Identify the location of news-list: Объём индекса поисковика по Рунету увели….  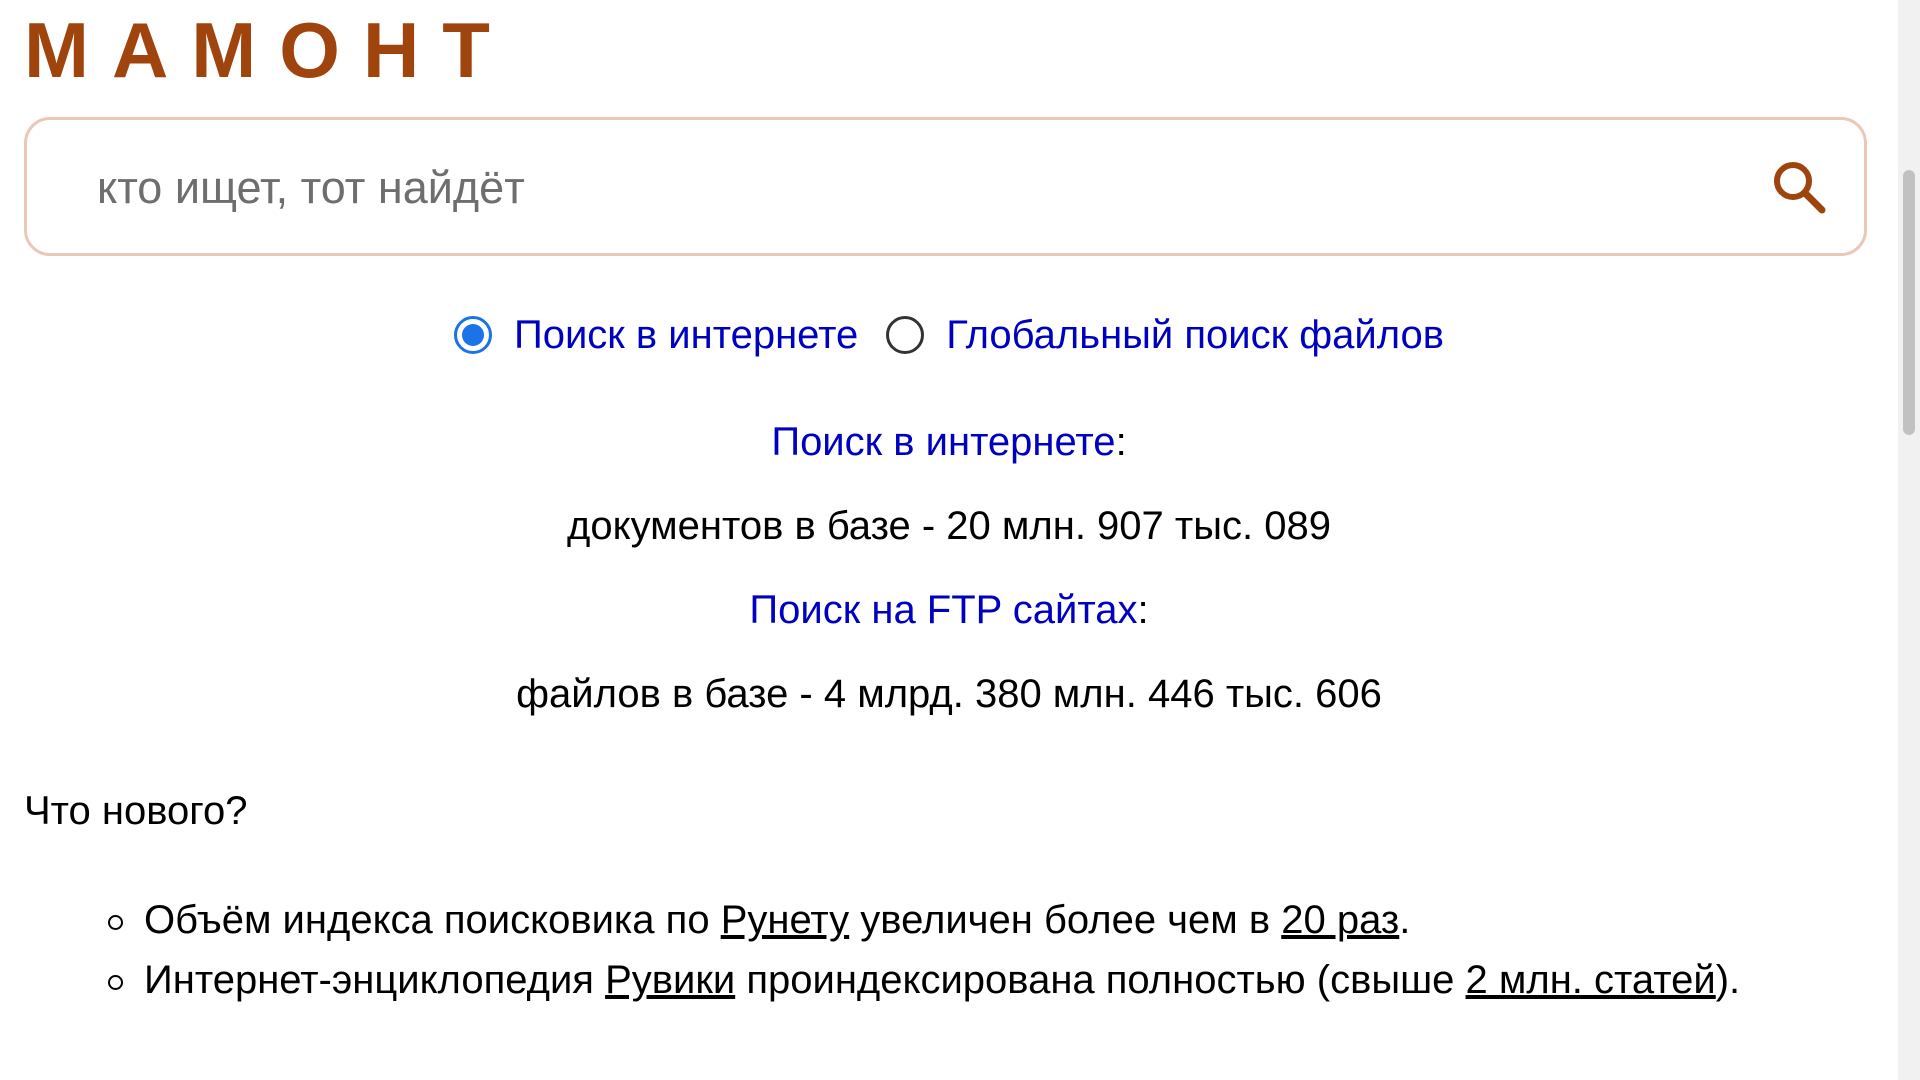
(958, 950).